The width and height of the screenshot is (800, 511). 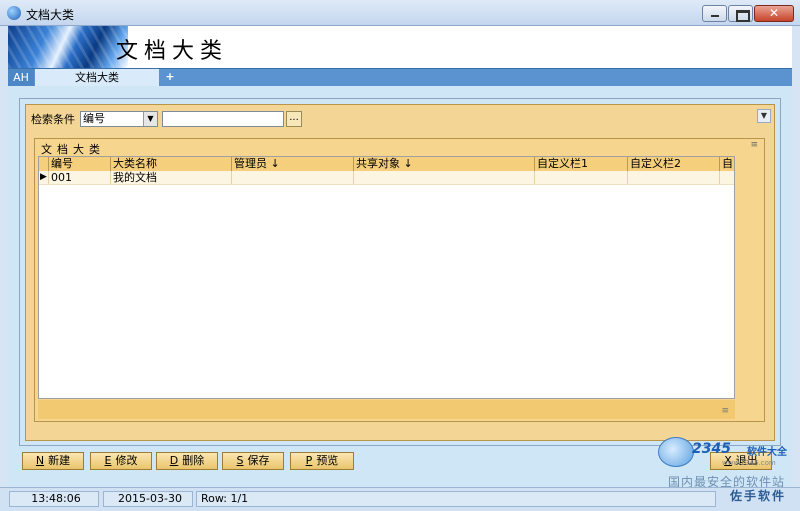 What do you see at coordinates (80, 164) in the screenshot?
I see `column-header-id: 编号` at bounding box center [80, 164].